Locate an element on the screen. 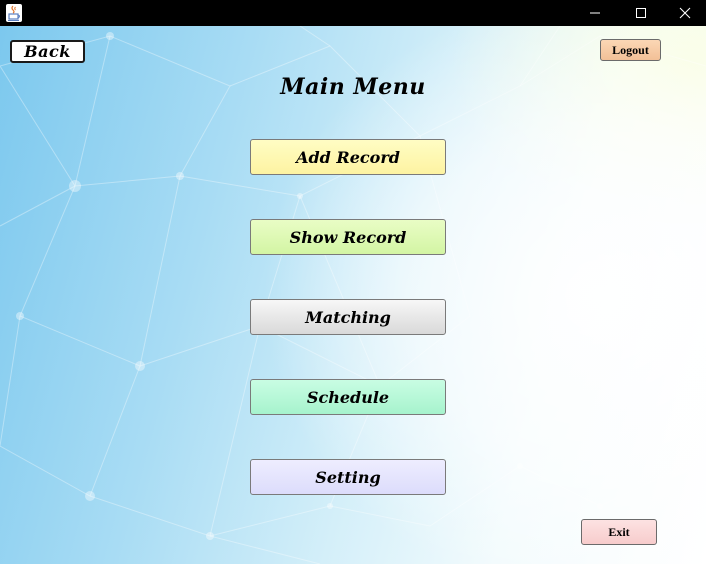 This screenshot has width=706, height=564. back-button: Back is located at coordinates (47, 51).